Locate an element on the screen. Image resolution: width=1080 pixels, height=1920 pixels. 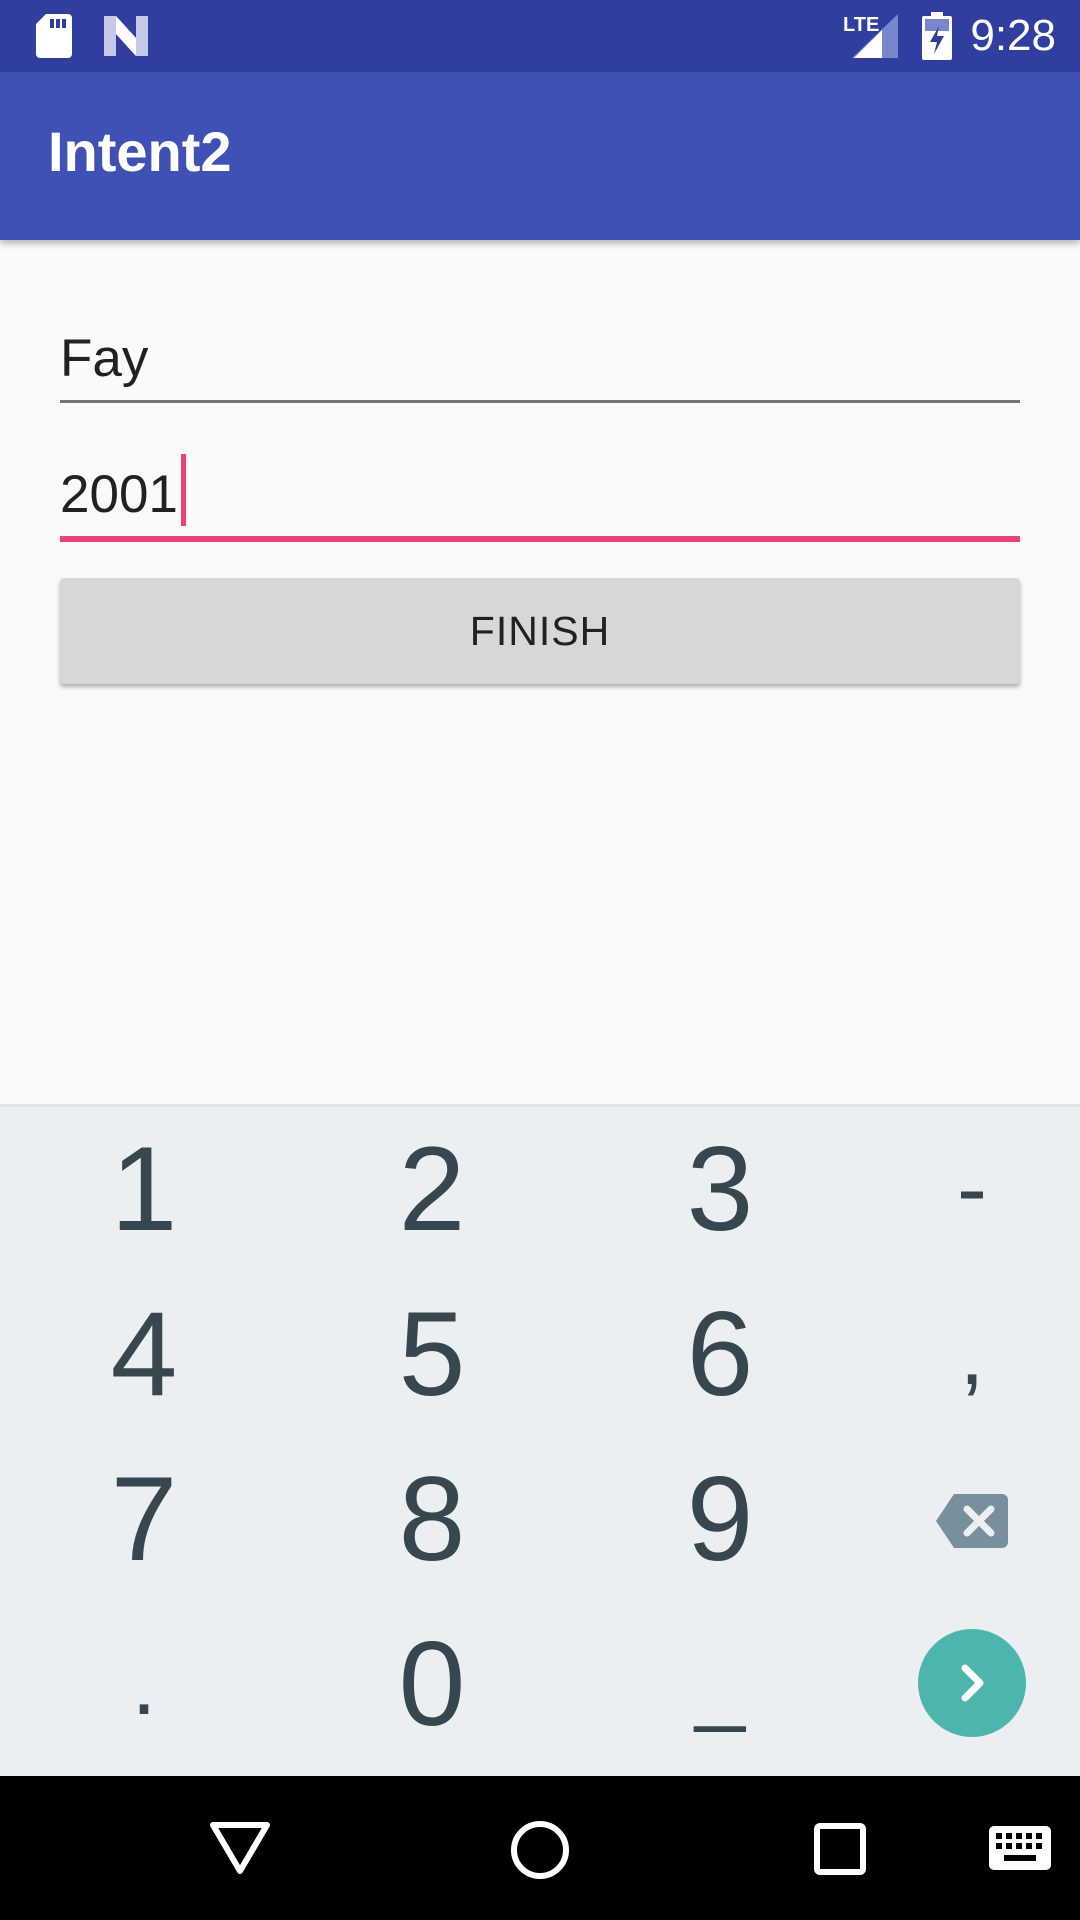
key-comma: , is located at coordinates (958, 1354).